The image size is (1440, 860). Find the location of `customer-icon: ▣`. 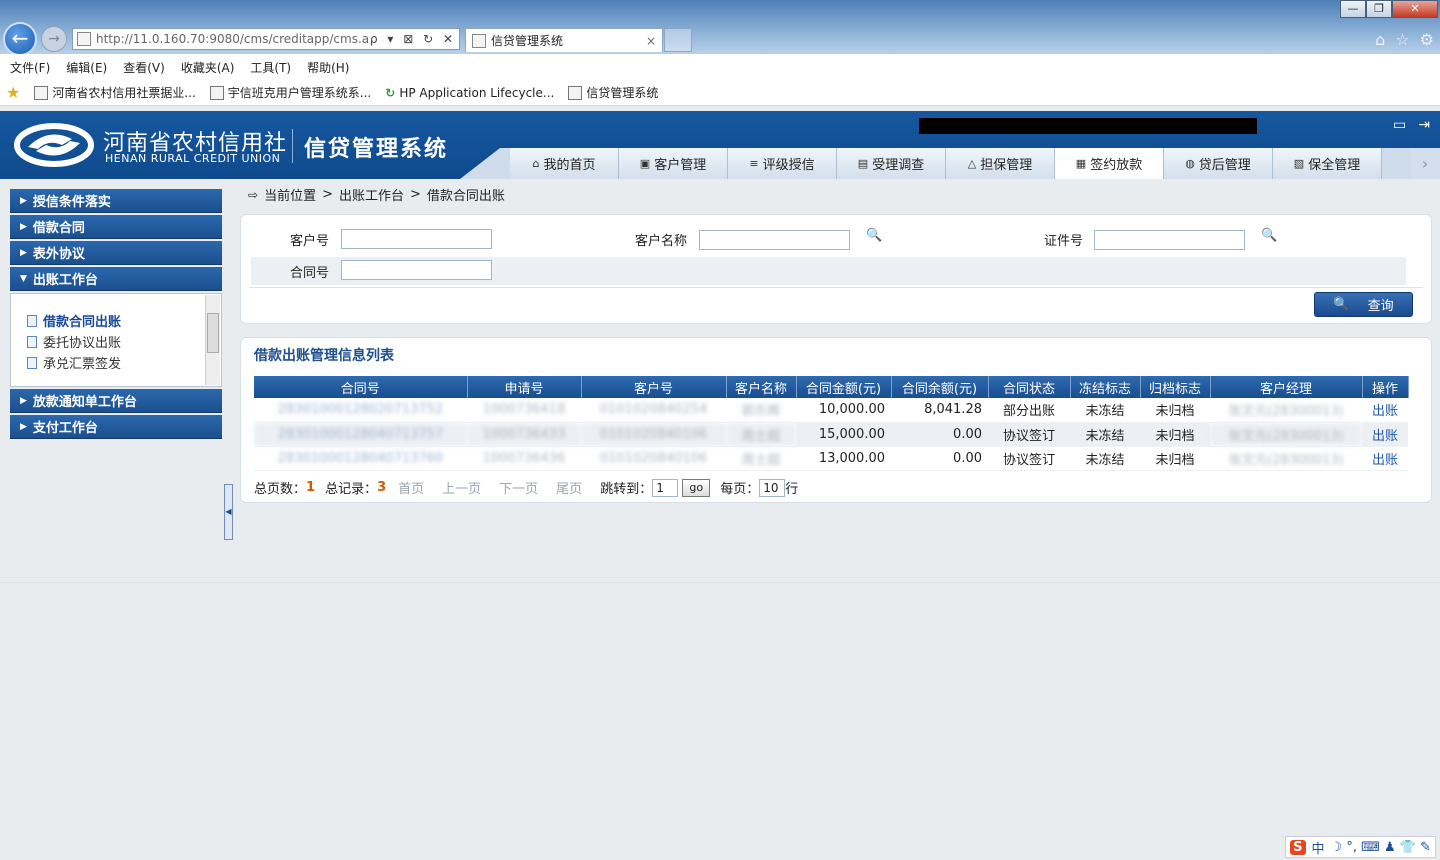

customer-icon: ▣ is located at coordinates (645, 163).